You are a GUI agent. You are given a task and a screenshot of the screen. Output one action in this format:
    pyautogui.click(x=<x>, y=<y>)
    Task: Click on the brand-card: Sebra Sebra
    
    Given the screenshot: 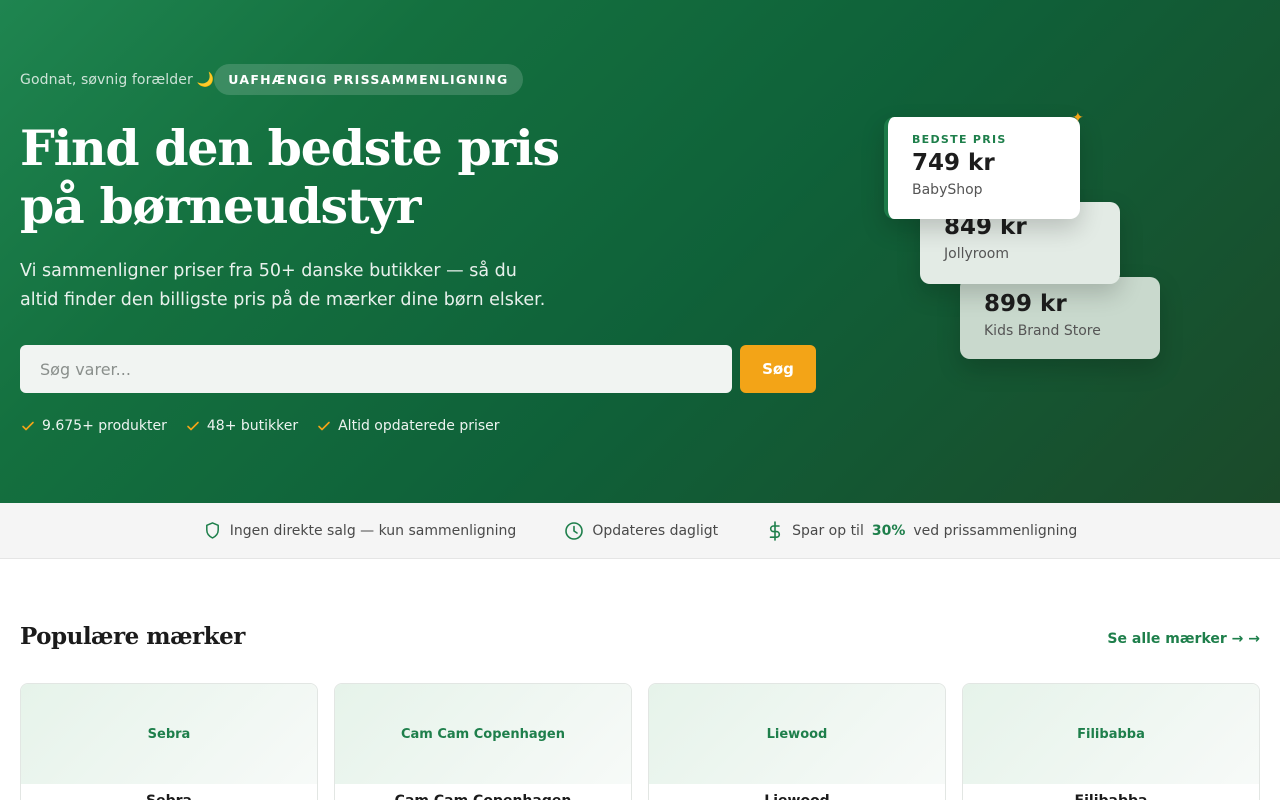 What is the action you would take?
    pyautogui.click(x=169, y=741)
    